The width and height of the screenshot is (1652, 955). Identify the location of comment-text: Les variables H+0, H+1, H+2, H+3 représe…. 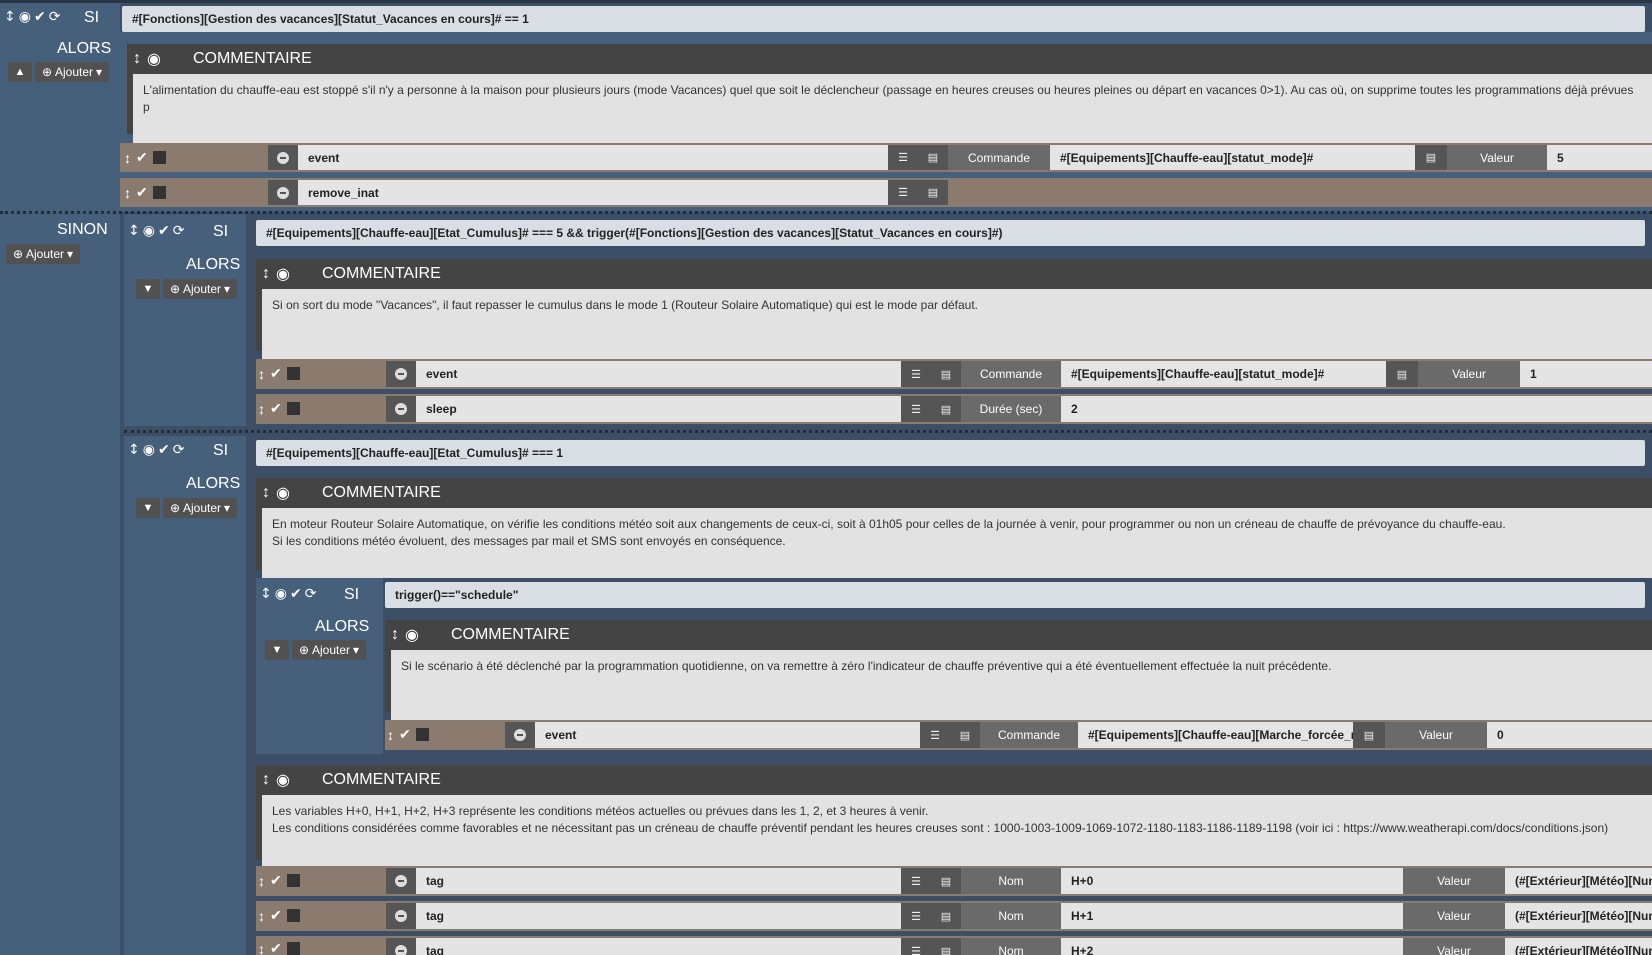
(957, 833).